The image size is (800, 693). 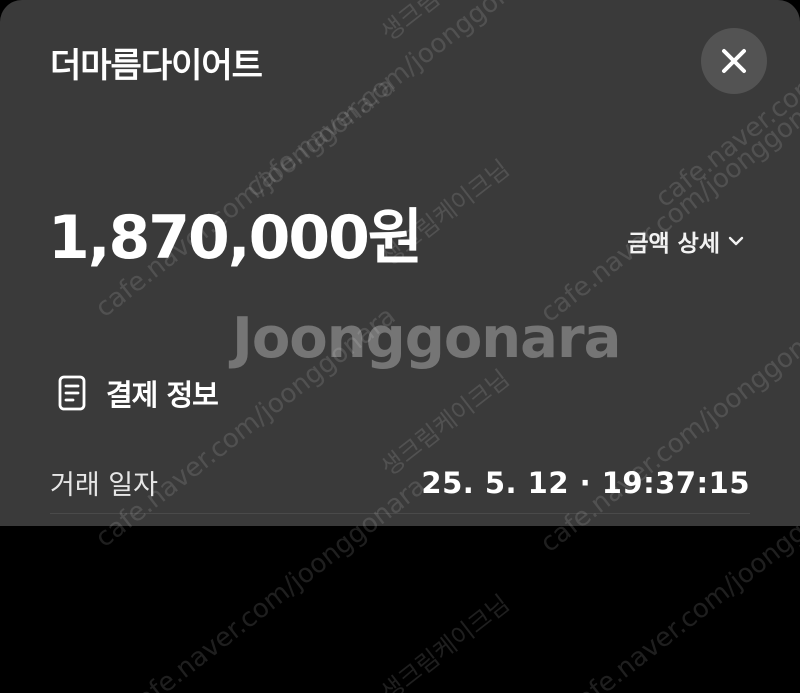 I want to click on payment-info-header: 결제 정보, so click(x=138, y=393).